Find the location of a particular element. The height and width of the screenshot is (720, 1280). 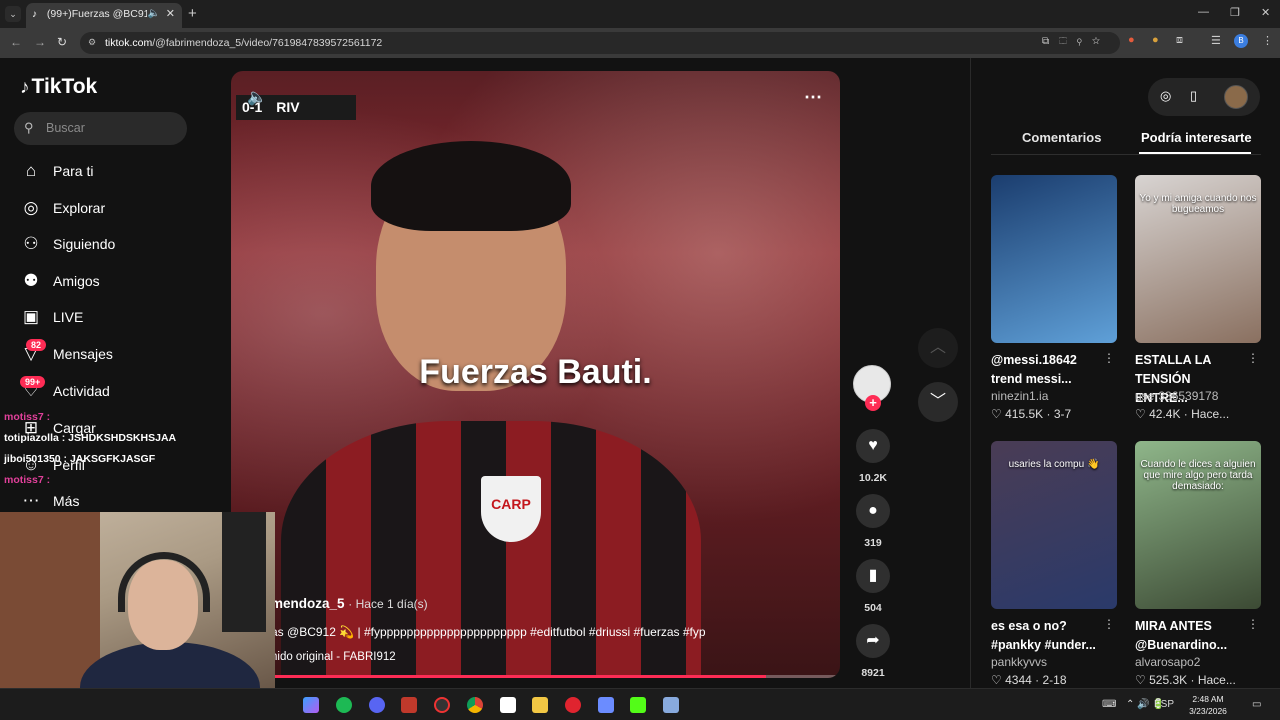

card-username: ninezin1.ia is located at coordinates (1019, 396).